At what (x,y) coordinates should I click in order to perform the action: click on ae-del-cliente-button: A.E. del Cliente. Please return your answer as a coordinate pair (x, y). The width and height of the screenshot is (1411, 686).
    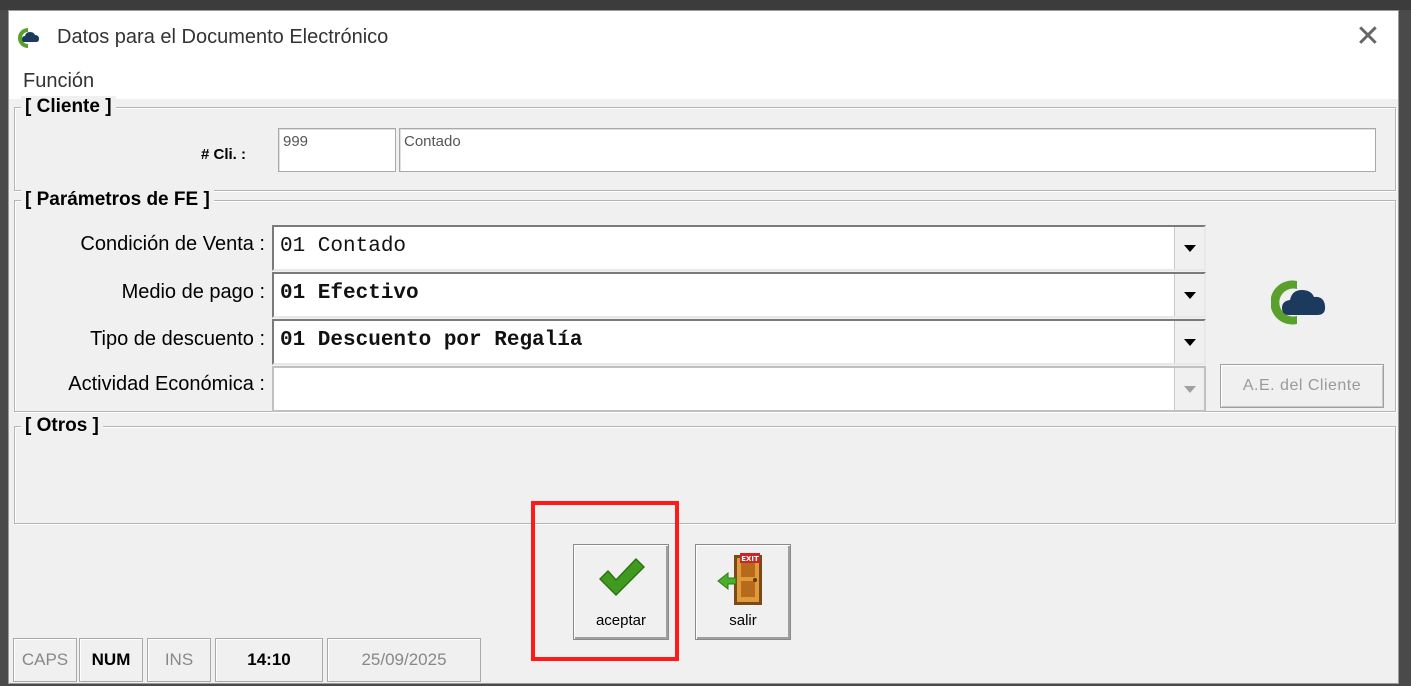
    Looking at the image, I should click on (1302, 386).